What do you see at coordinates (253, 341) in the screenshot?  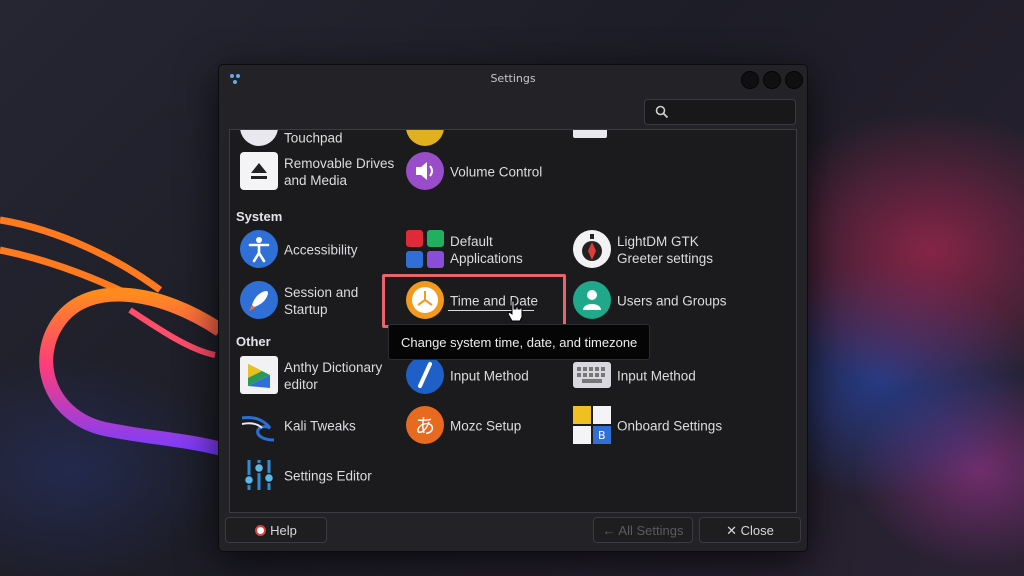 I see `category-other: Other` at bounding box center [253, 341].